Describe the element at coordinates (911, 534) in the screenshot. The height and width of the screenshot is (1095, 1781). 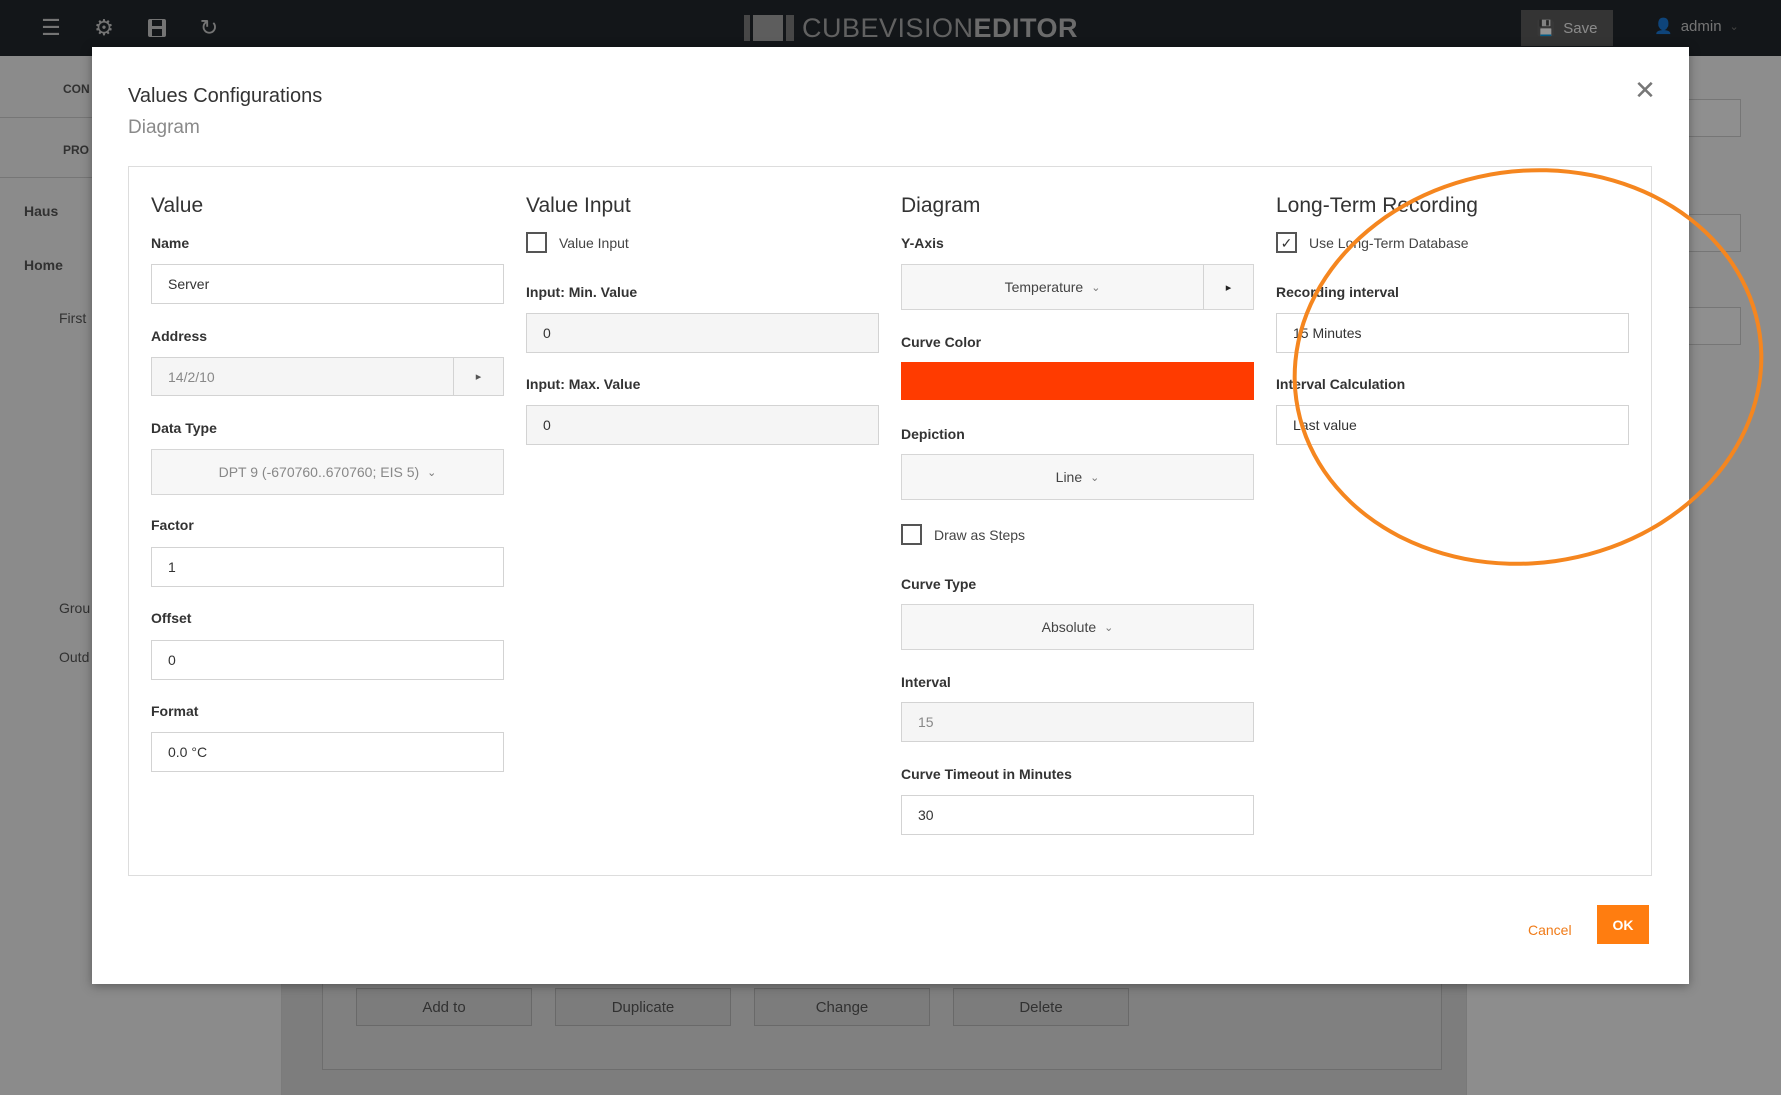
I see `draw-as-steps-checkbox` at that location.